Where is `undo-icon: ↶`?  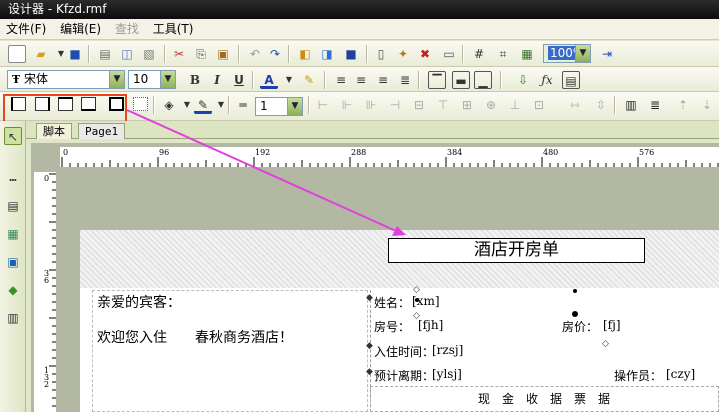 undo-icon: ↶ is located at coordinates (255, 54).